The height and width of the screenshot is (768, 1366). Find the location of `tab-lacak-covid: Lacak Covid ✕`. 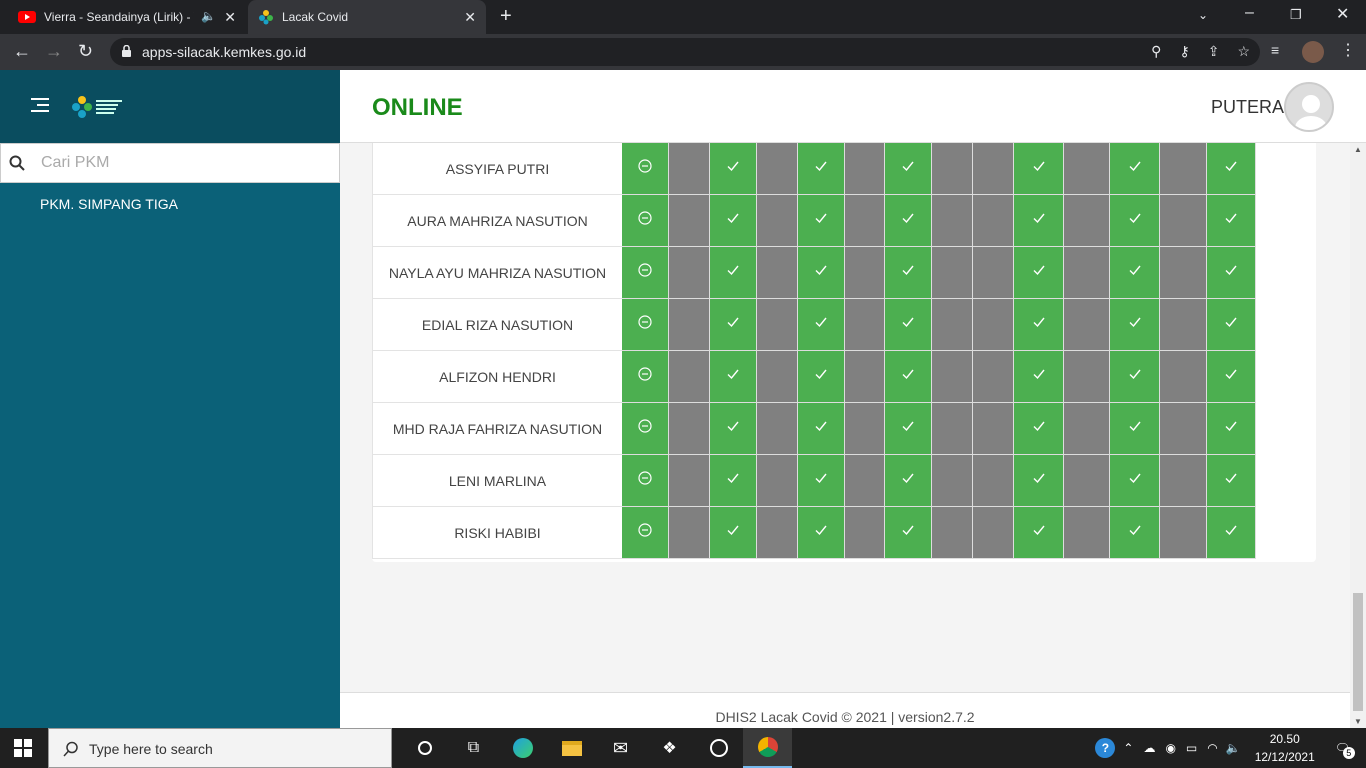

tab-lacak-covid: Lacak Covid ✕ is located at coordinates (367, 17).